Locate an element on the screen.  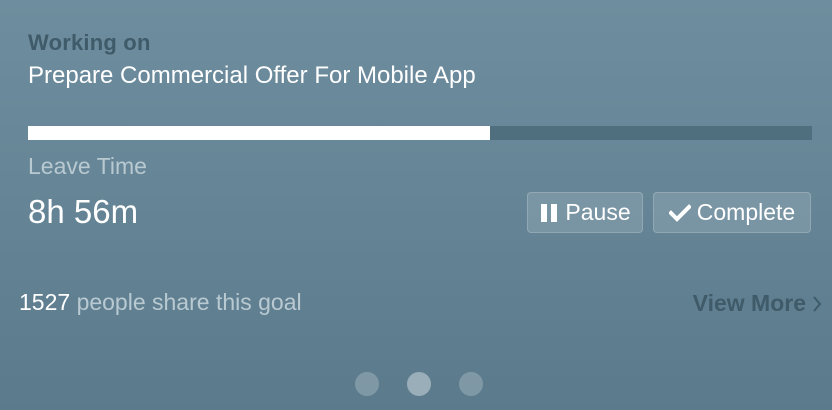
complete-button: Complete is located at coordinates (732, 212).